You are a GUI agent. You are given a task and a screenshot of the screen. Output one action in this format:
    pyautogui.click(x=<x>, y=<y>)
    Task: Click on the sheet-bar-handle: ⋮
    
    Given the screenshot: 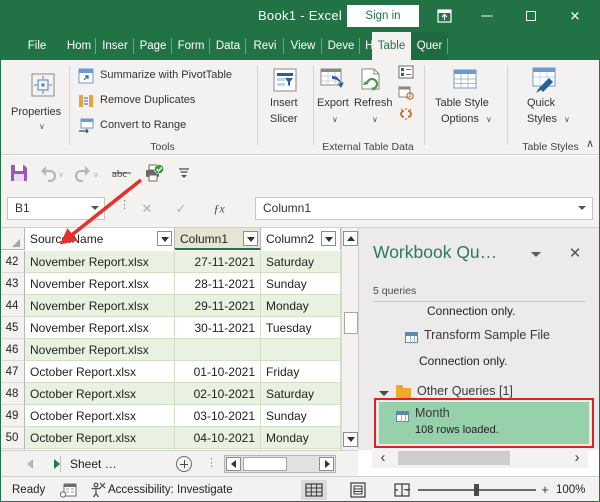 What is the action you would take?
    pyautogui.click(x=211, y=463)
    